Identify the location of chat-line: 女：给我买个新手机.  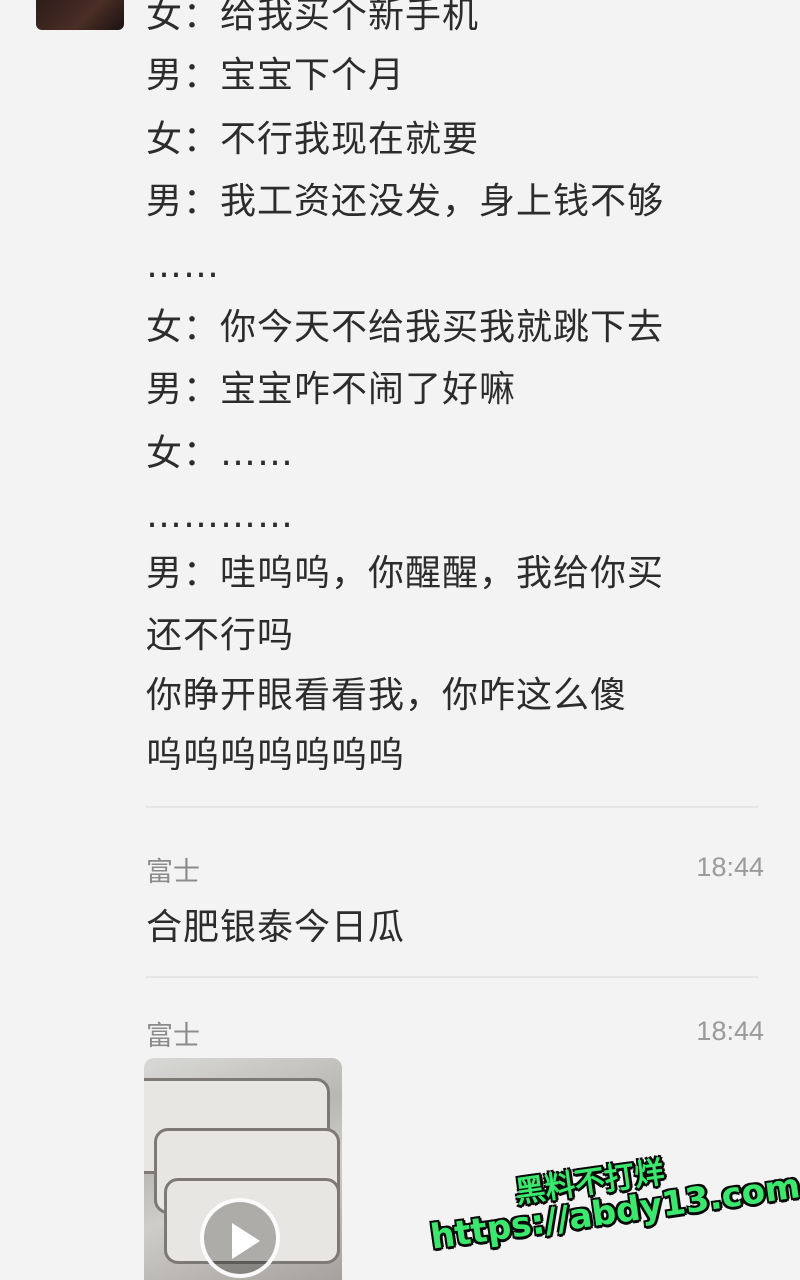
(313, 18).